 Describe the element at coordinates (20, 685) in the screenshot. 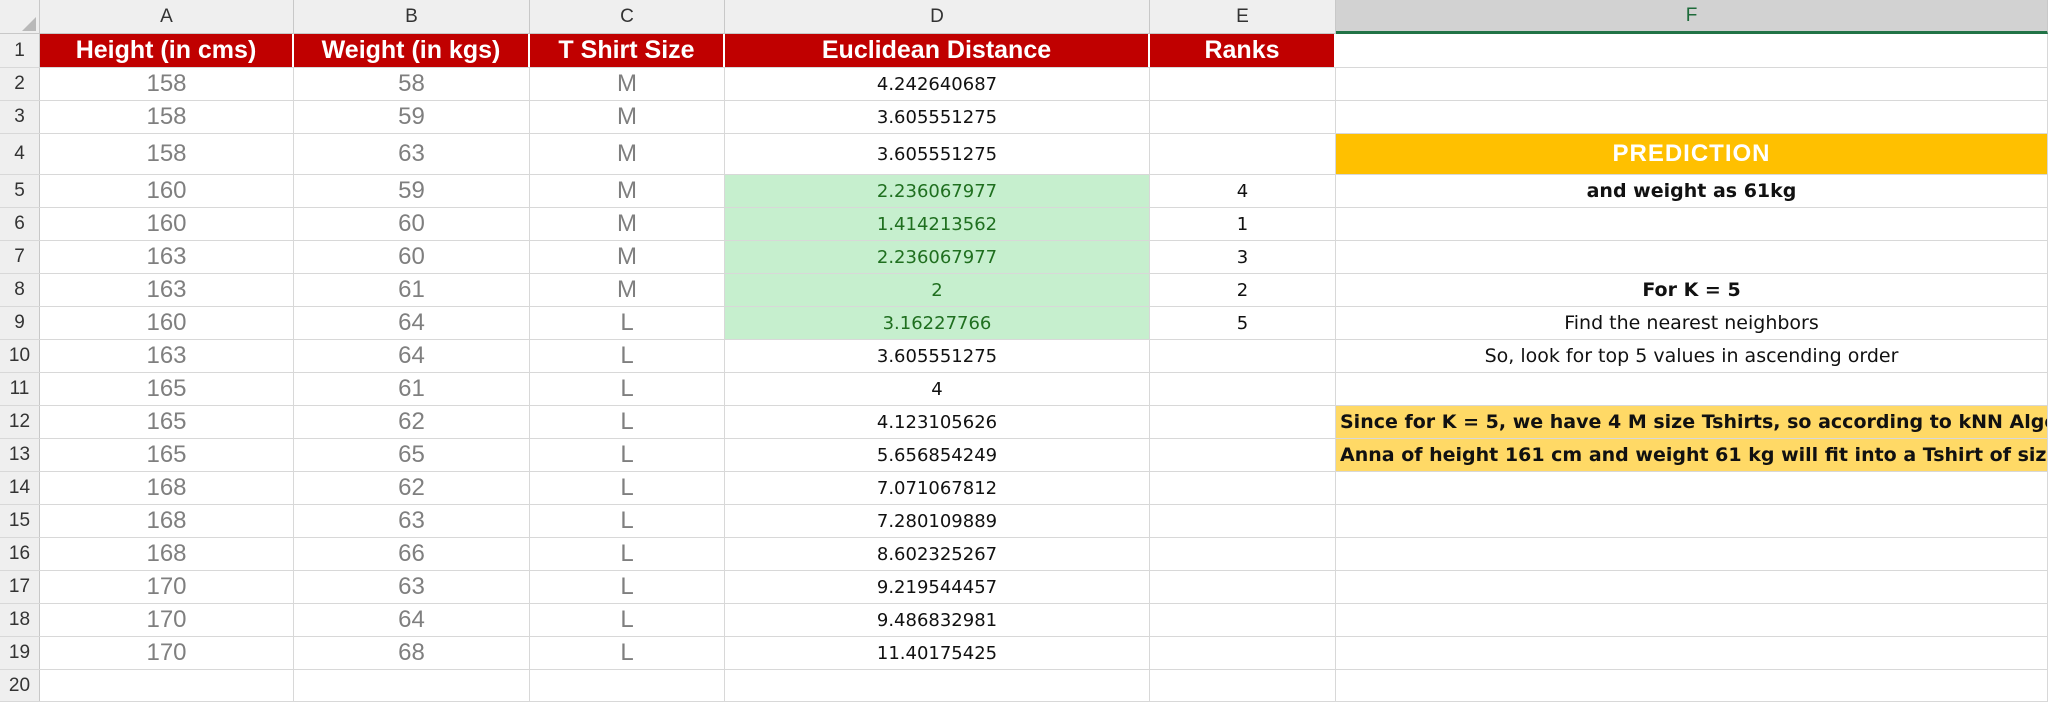

I see `row-number: 20` at that location.